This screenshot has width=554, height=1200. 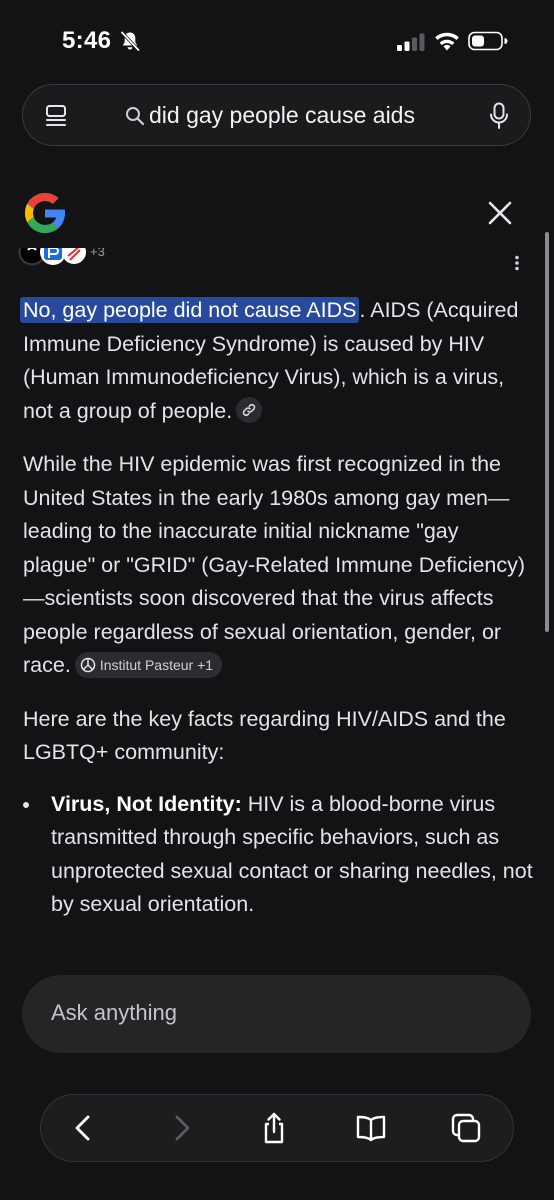 What do you see at coordinates (45, 213) in the screenshot?
I see `google-g-logo` at bounding box center [45, 213].